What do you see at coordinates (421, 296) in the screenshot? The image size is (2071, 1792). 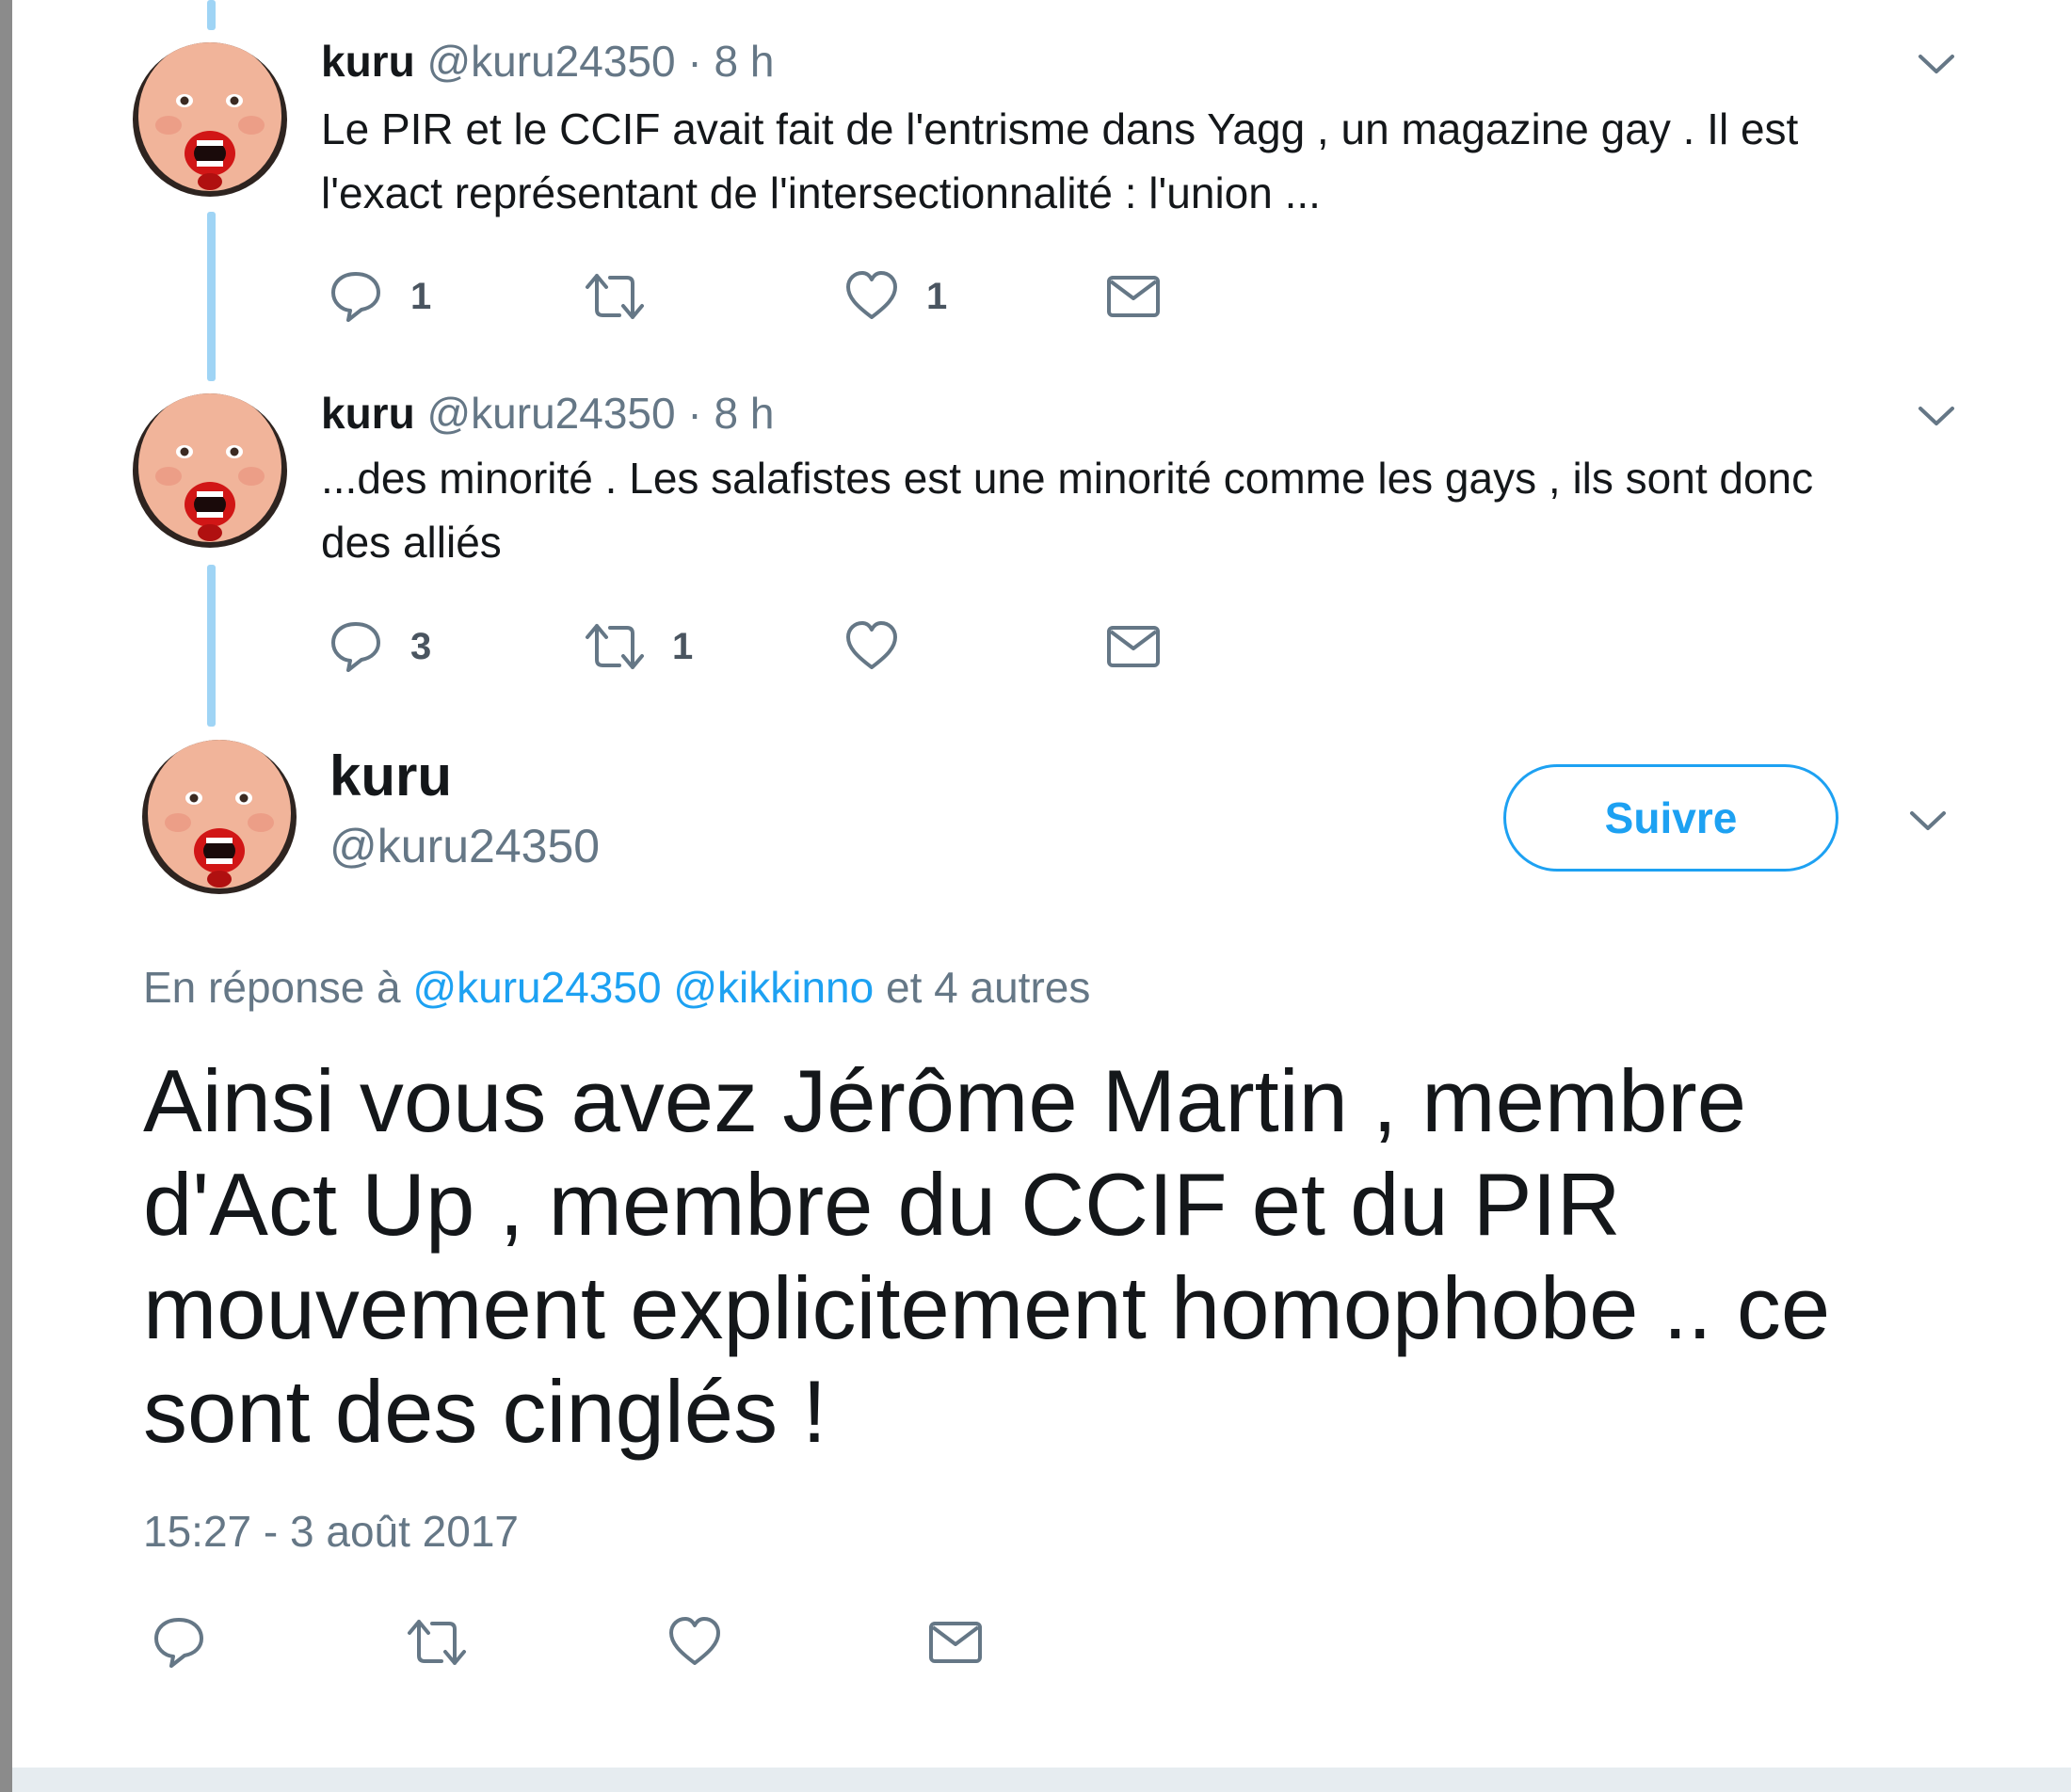 I see `reply-count: 1` at bounding box center [421, 296].